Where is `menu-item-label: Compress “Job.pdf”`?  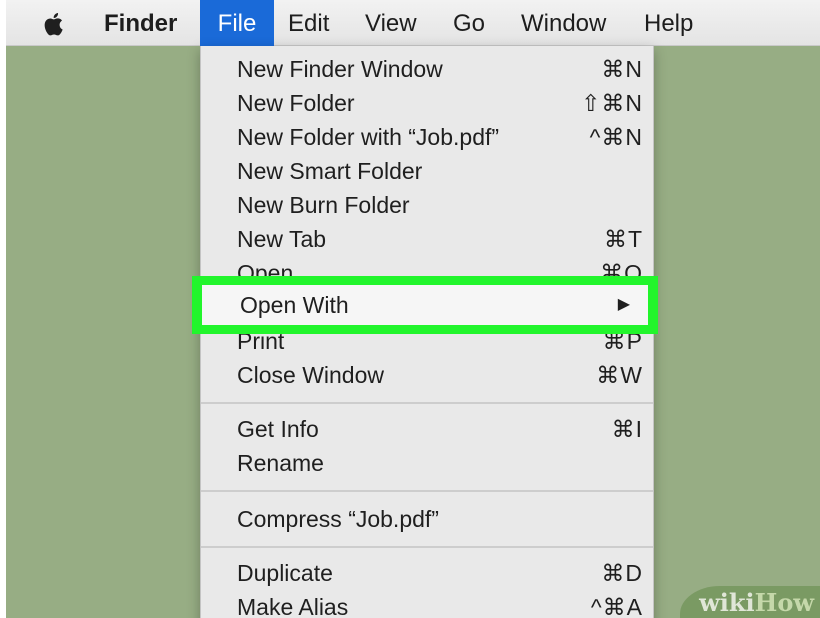 menu-item-label: Compress “Job.pdf” is located at coordinates (338, 519).